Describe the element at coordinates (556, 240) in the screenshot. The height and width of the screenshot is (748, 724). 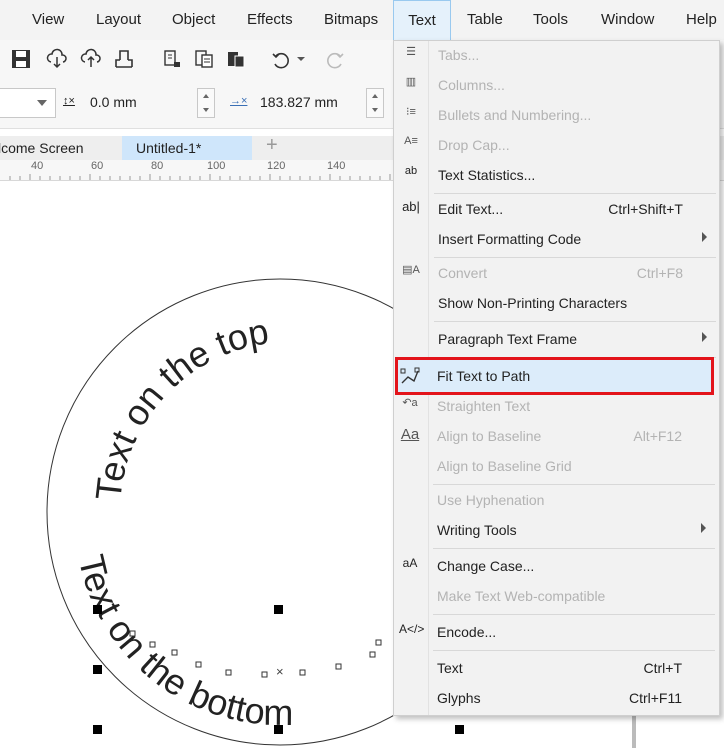
I see `menu-item-insert-formatting-code: Insert Formatting Code` at that location.